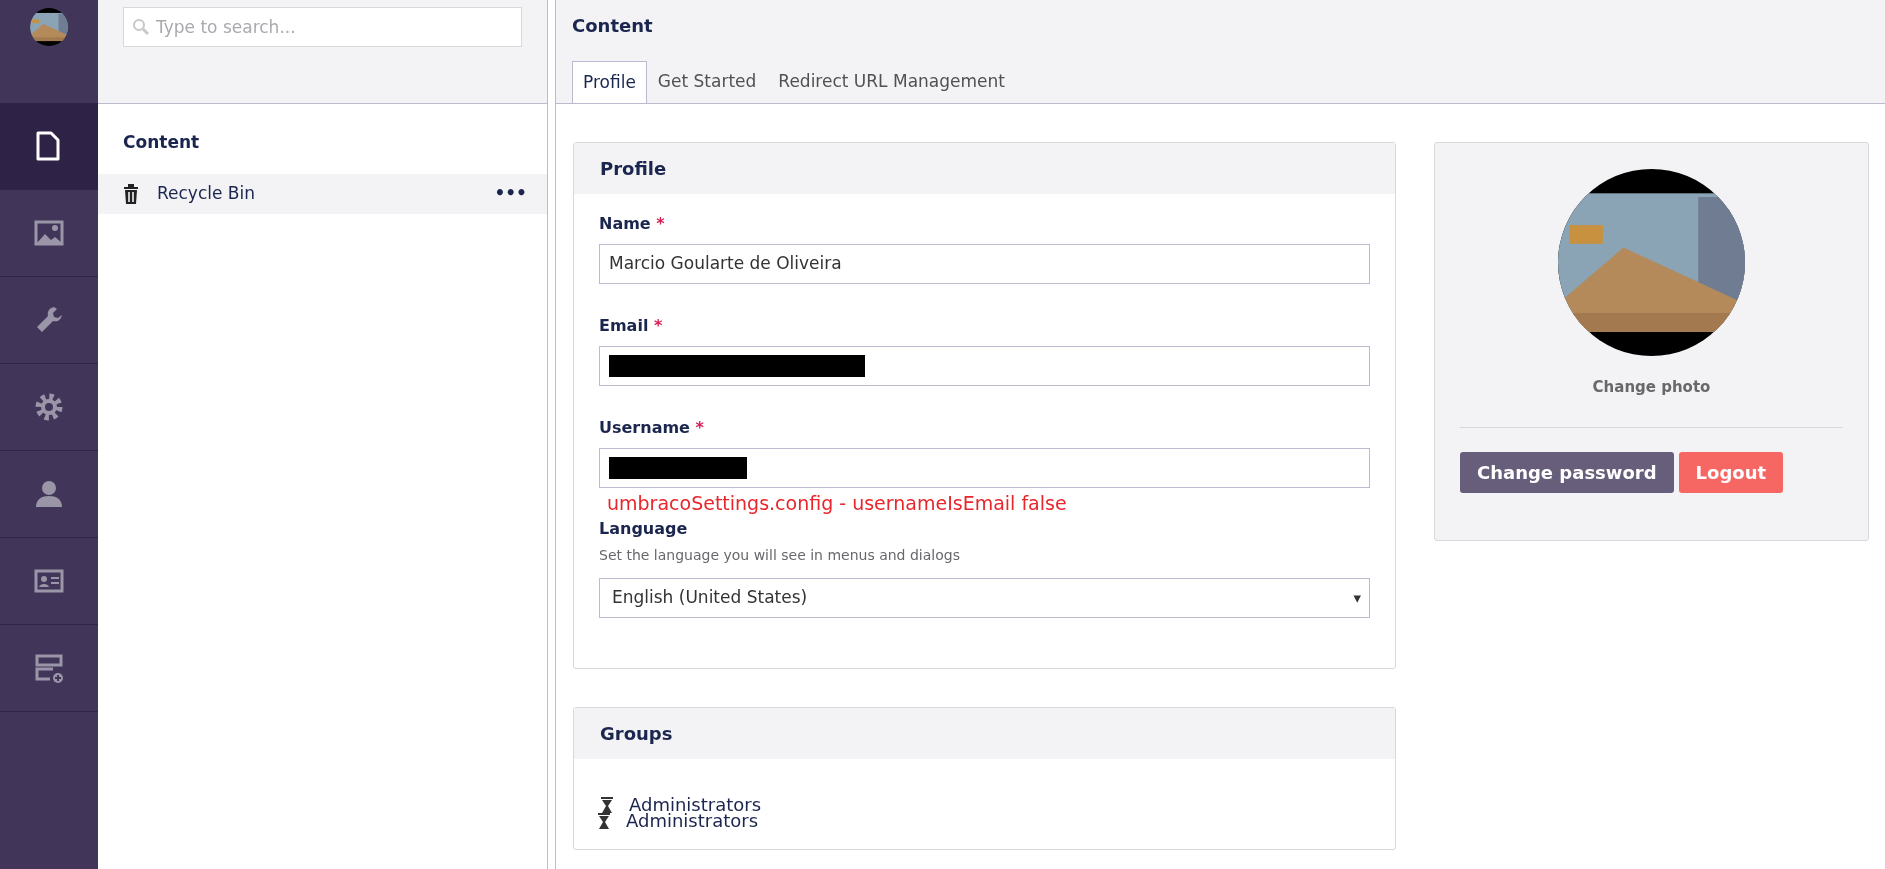 The image size is (1885, 869). Describe the element at coordinates (644, 528) in the screenshot. I see `field-label: Language` at that location.